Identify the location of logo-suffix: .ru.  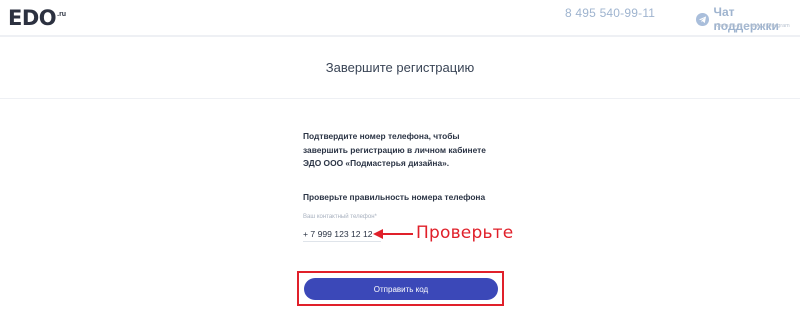
(62, 14).